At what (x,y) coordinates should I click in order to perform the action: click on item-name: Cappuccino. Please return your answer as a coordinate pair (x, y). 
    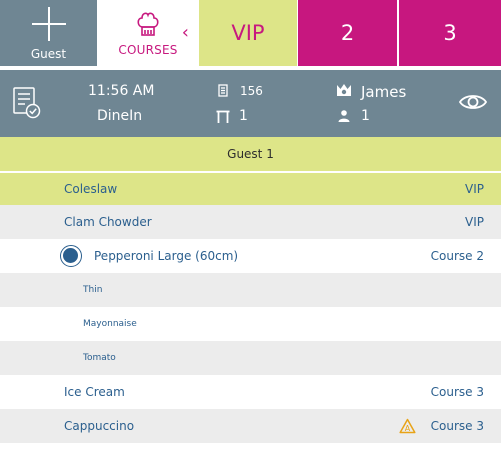
    Looking at the image, I should click on (99, 426).